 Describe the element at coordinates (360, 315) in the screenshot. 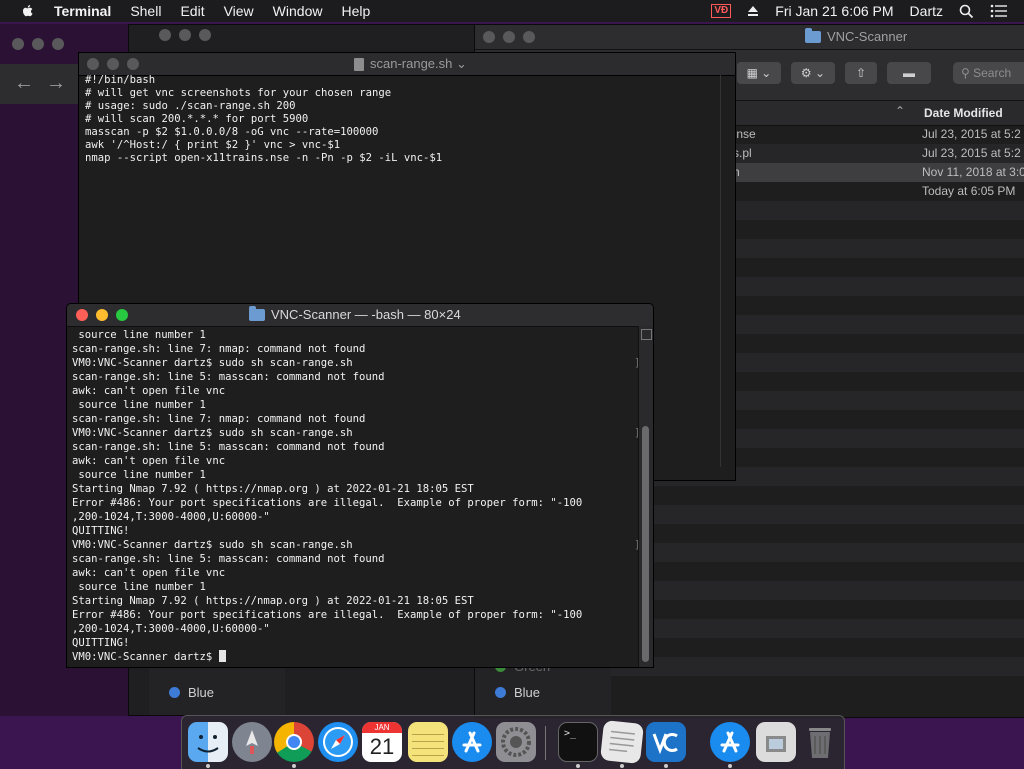

I see `terminal-titlebar: VNC-Scanner — -bash — 80×24` at that location.